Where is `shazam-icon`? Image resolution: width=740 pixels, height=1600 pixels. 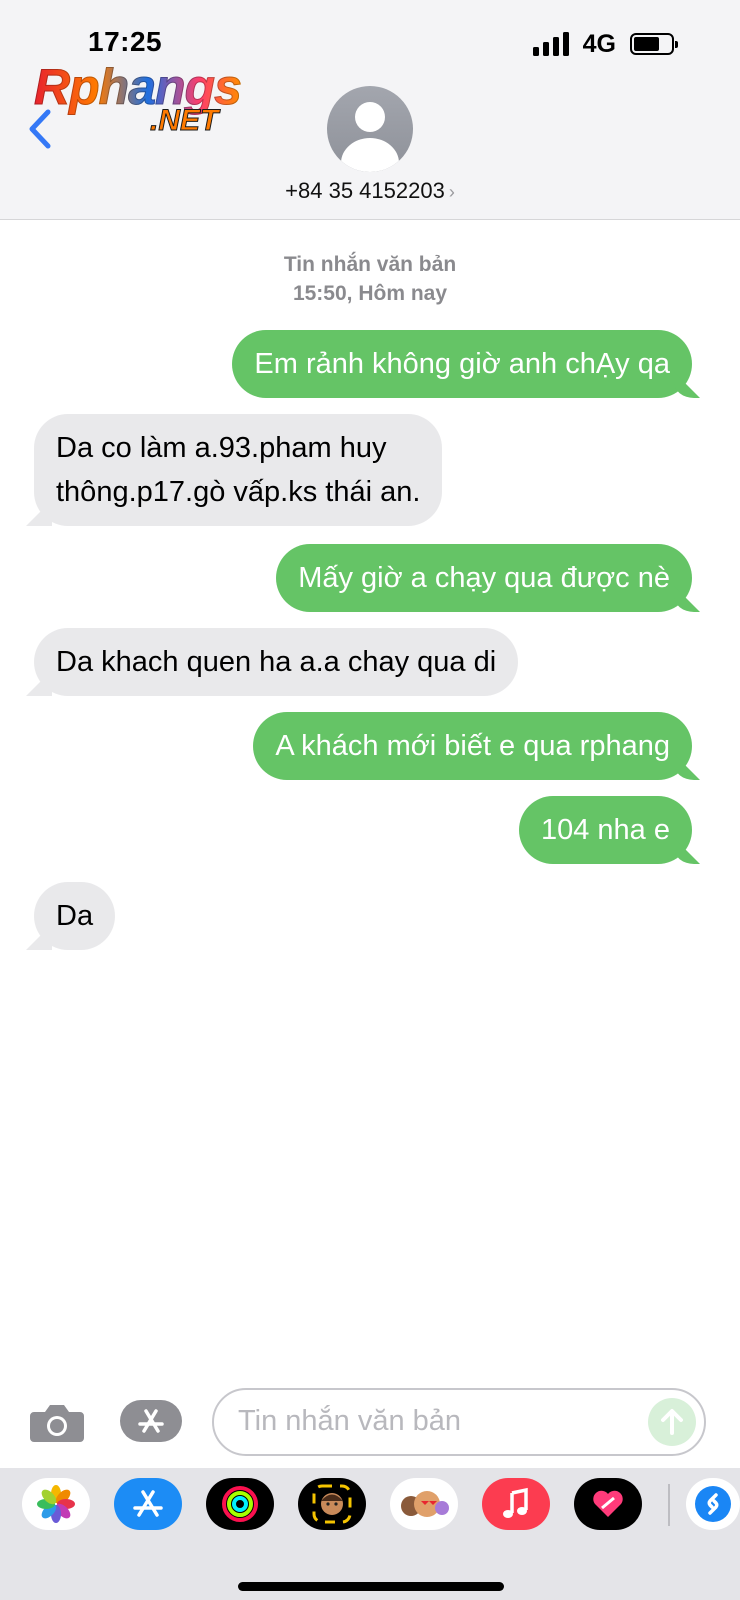 shazam-icon is located at coordinates (713, 1504).